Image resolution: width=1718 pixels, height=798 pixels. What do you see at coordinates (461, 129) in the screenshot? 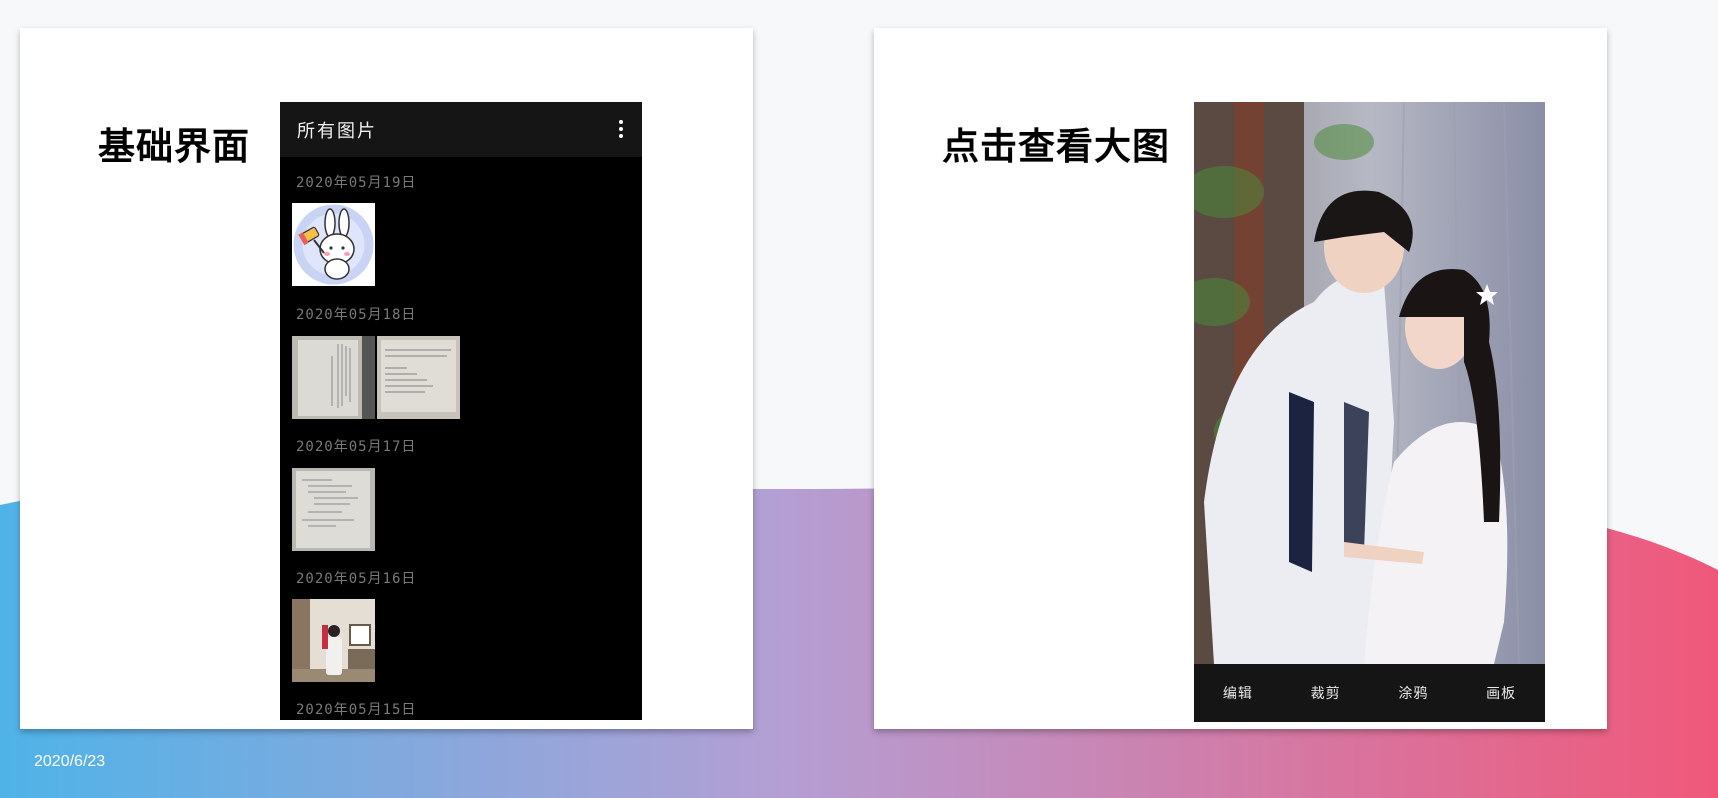
I see `app-bar: 所有图片` at bounding box center [461, 129].